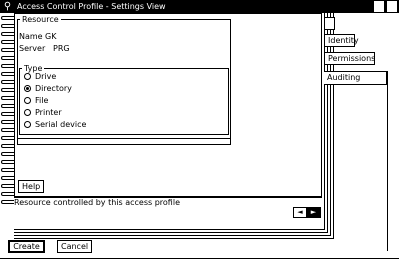 The height and width of the screenshot is (273, 399). What do you see at coordinates (349, 58) in the screenshot?
I see `tab-permissions: Permissions` at bounding box center [349, 58].